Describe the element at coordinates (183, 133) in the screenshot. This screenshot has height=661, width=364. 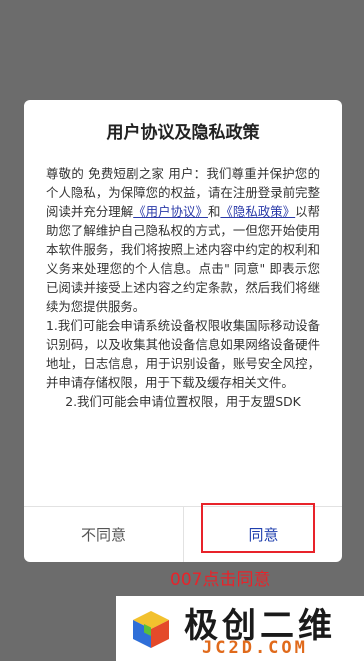
I see `dialog-title: 用户协议及隐私政策` at that location.